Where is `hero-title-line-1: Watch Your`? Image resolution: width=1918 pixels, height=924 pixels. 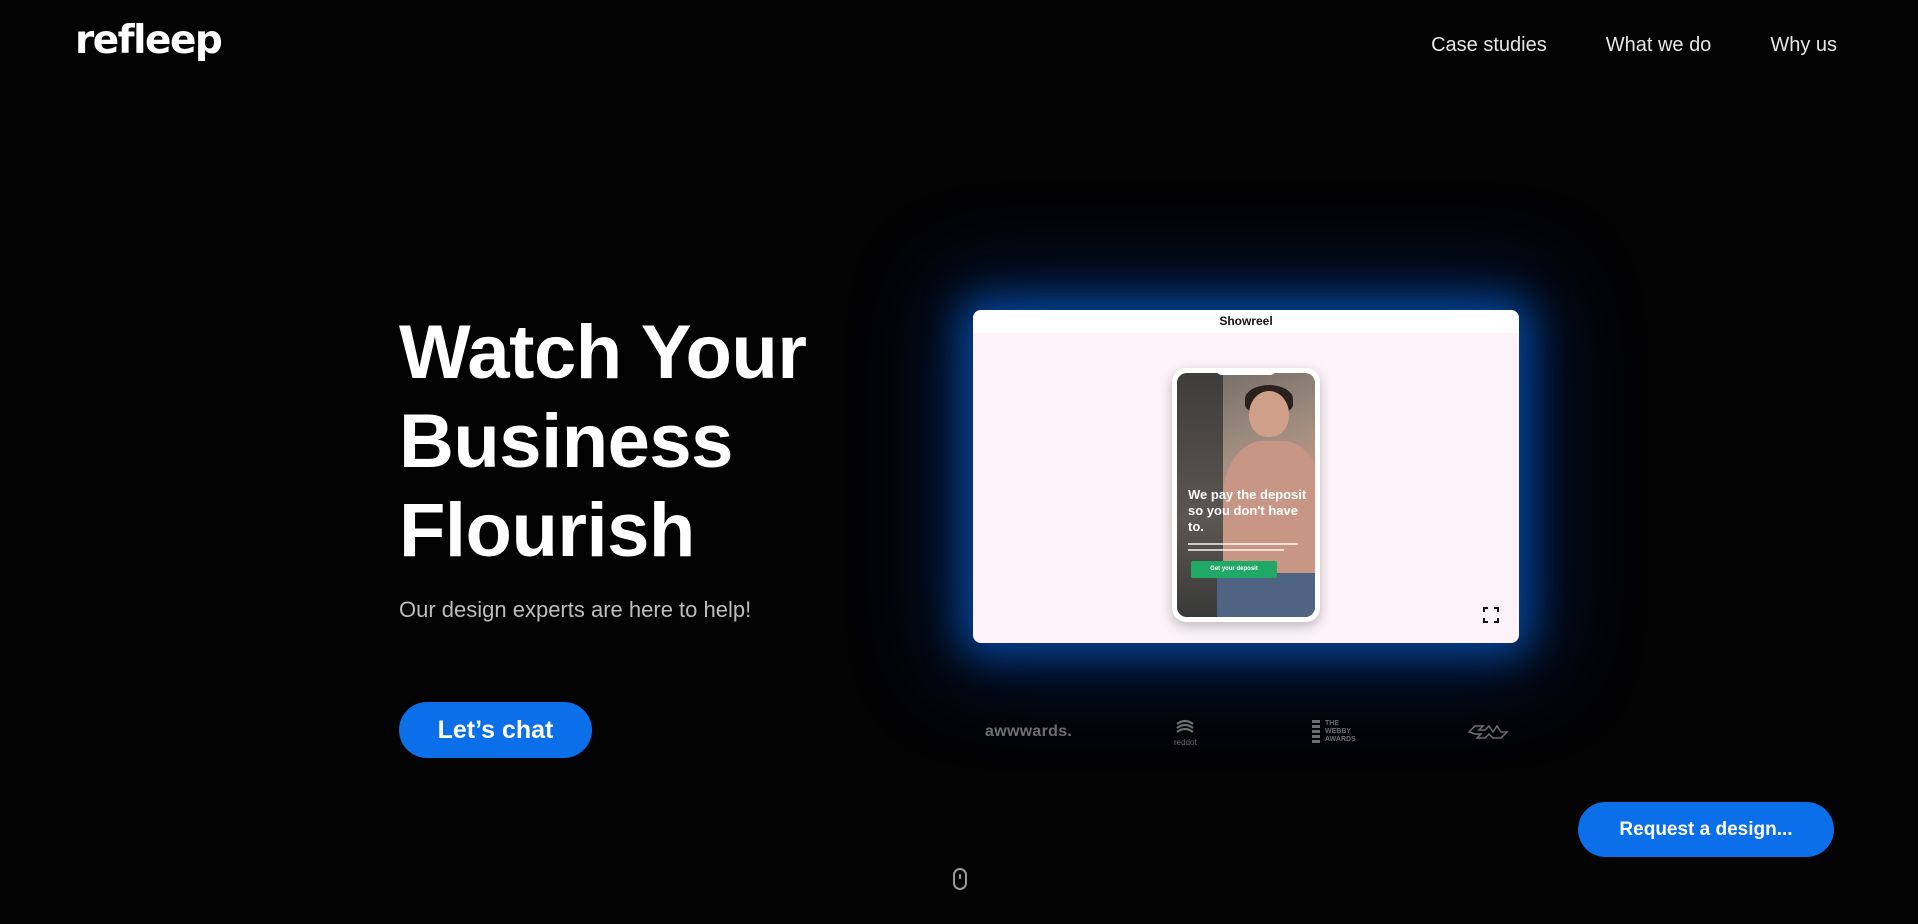 hero-title-line-1: Watch Your is located at coordinates (603, 352).